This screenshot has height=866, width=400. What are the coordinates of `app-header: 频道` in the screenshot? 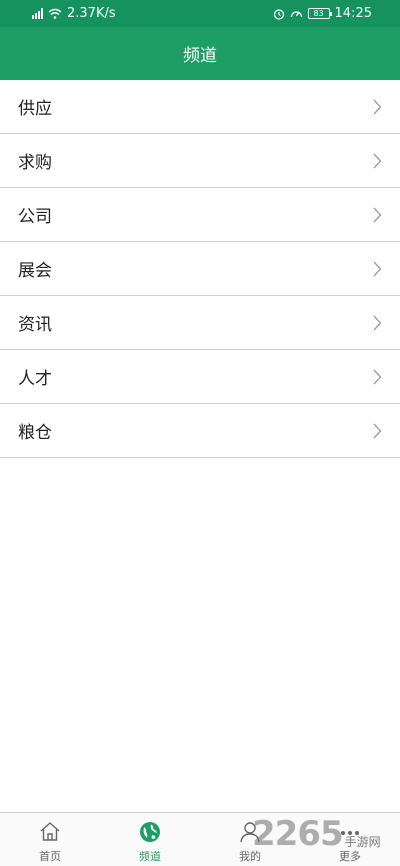 It's located at (200, 53).